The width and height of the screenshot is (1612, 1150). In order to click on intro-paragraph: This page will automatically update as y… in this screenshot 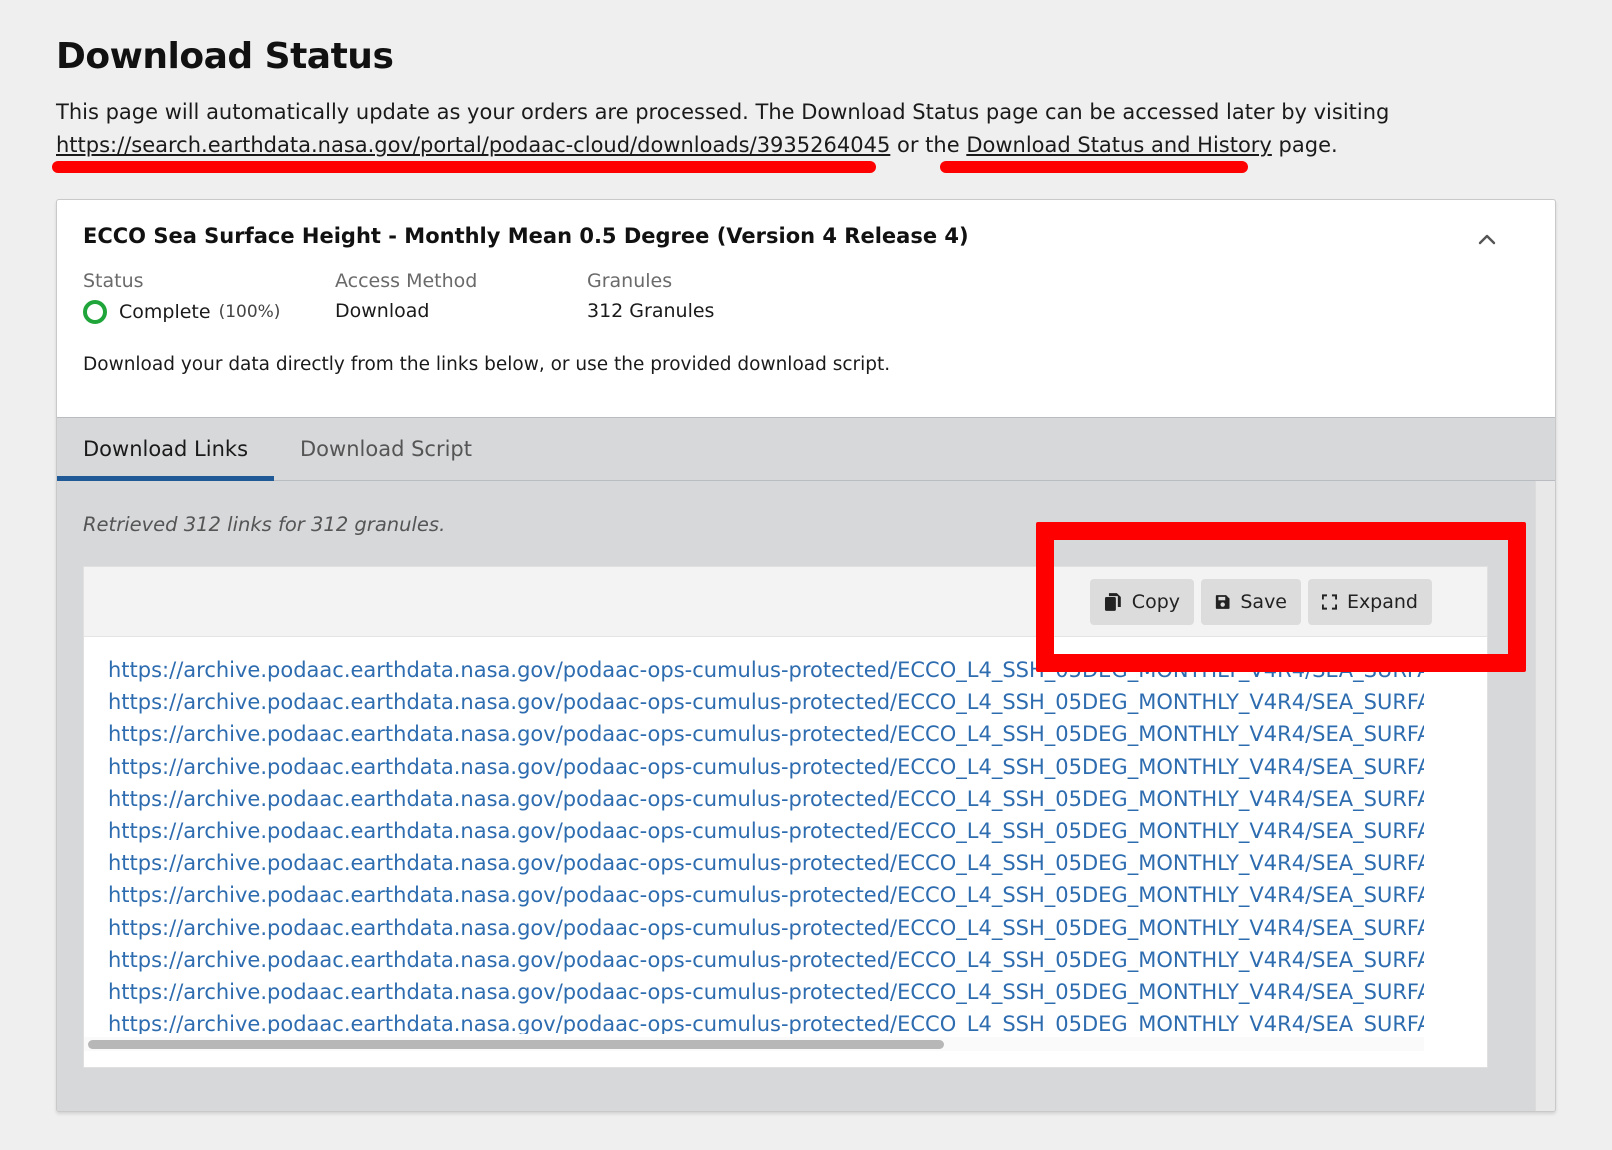, I will do `click(806, 129)`.